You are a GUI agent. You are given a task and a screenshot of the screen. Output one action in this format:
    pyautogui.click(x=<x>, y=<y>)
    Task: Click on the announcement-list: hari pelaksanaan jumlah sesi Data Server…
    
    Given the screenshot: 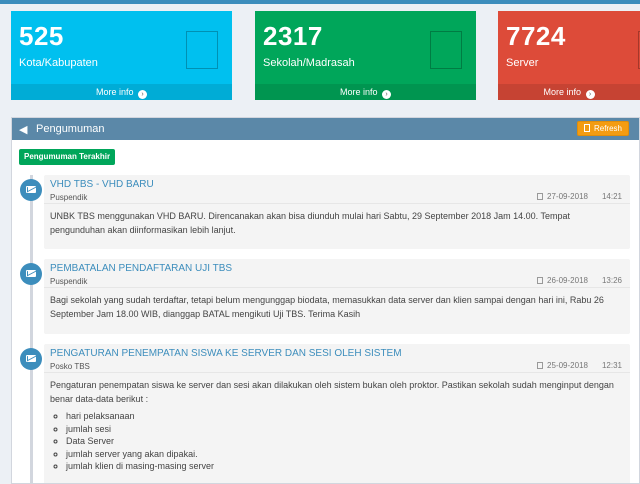 What is the action you would take?
    pyautogui.click(x=345, y=441)
    